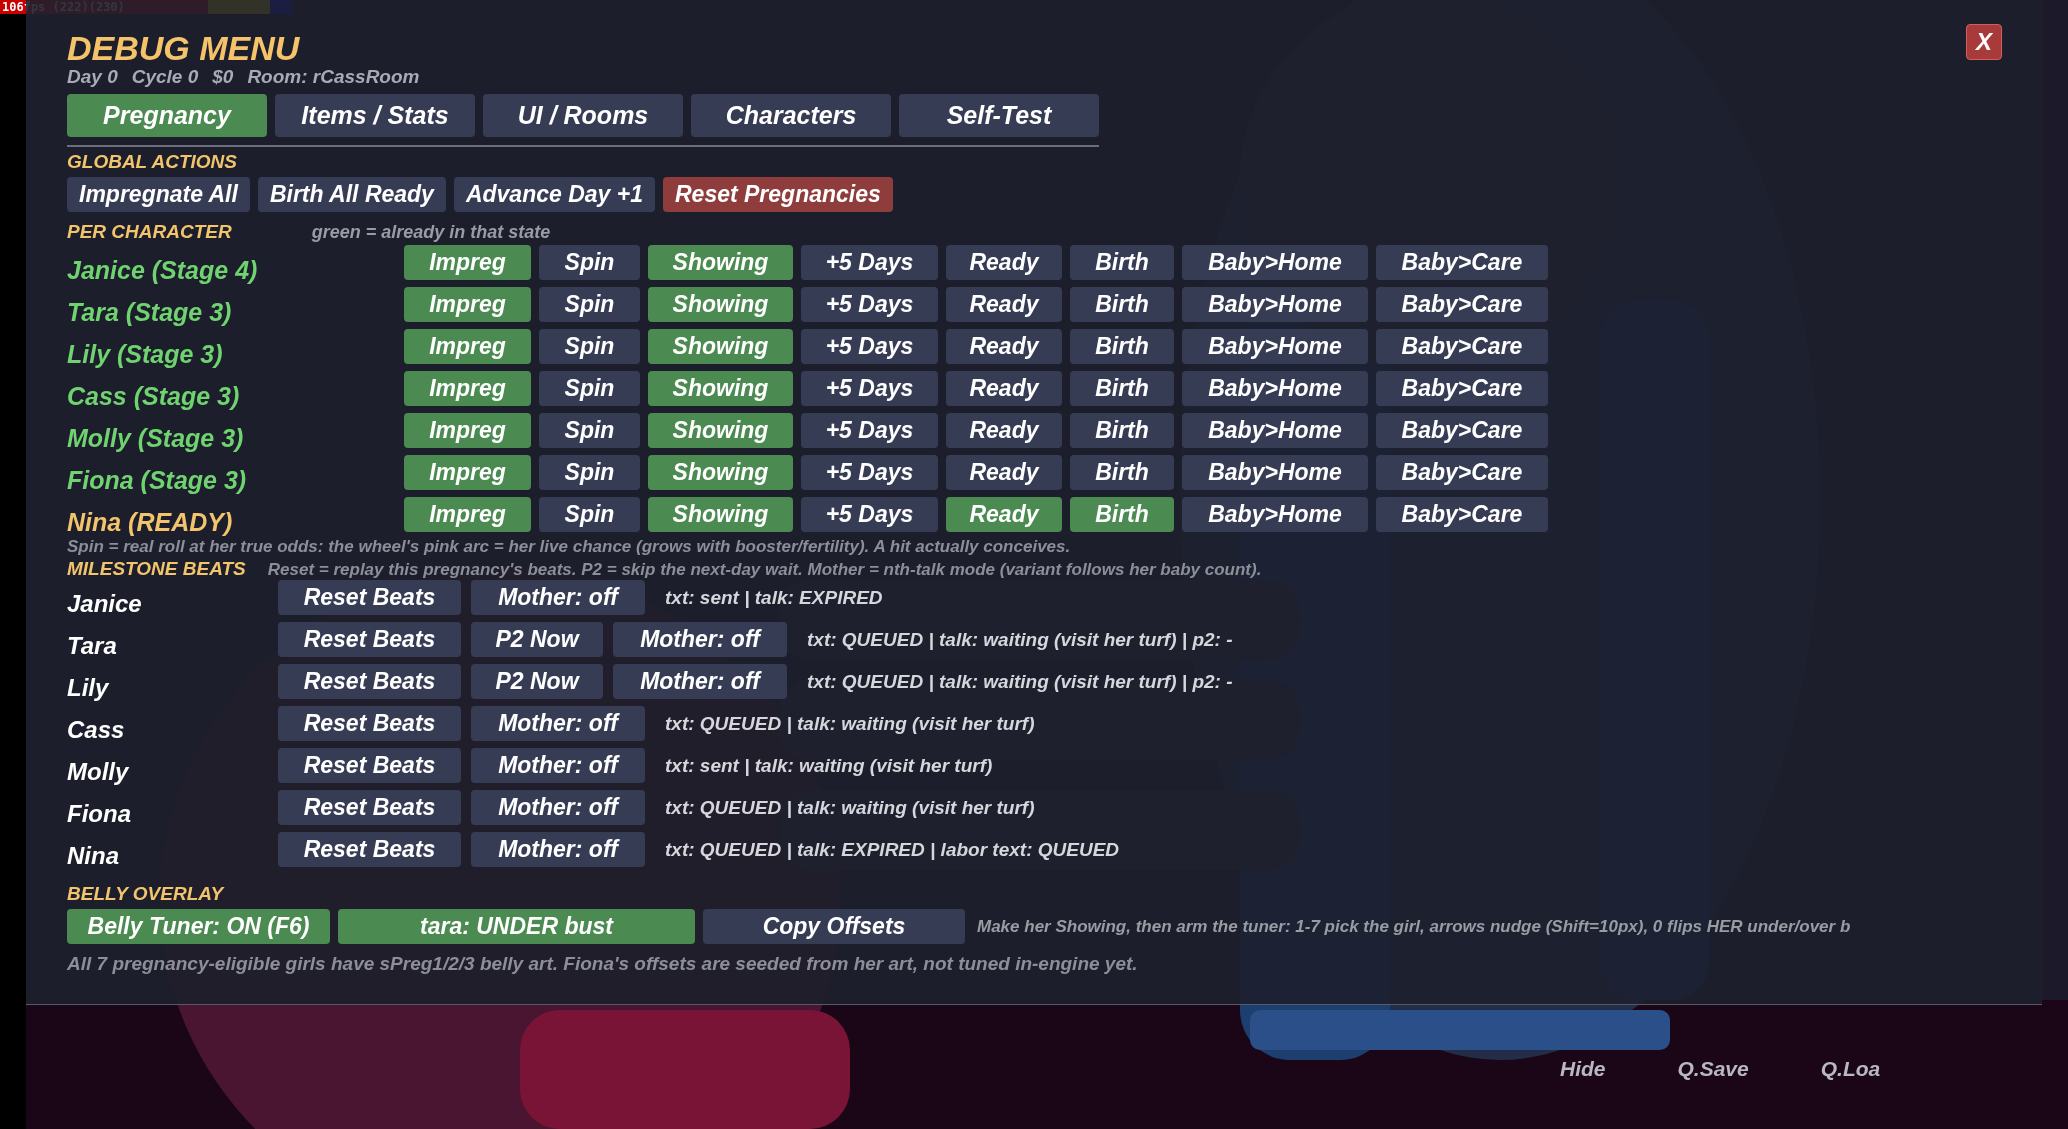 The width and height of the screenshot is (2068, 1129). What do you see at coordinates (145, 893) in the screenshot?
I see `section-heading: BELLY OVERLAY` at bounding box center [145, 893].